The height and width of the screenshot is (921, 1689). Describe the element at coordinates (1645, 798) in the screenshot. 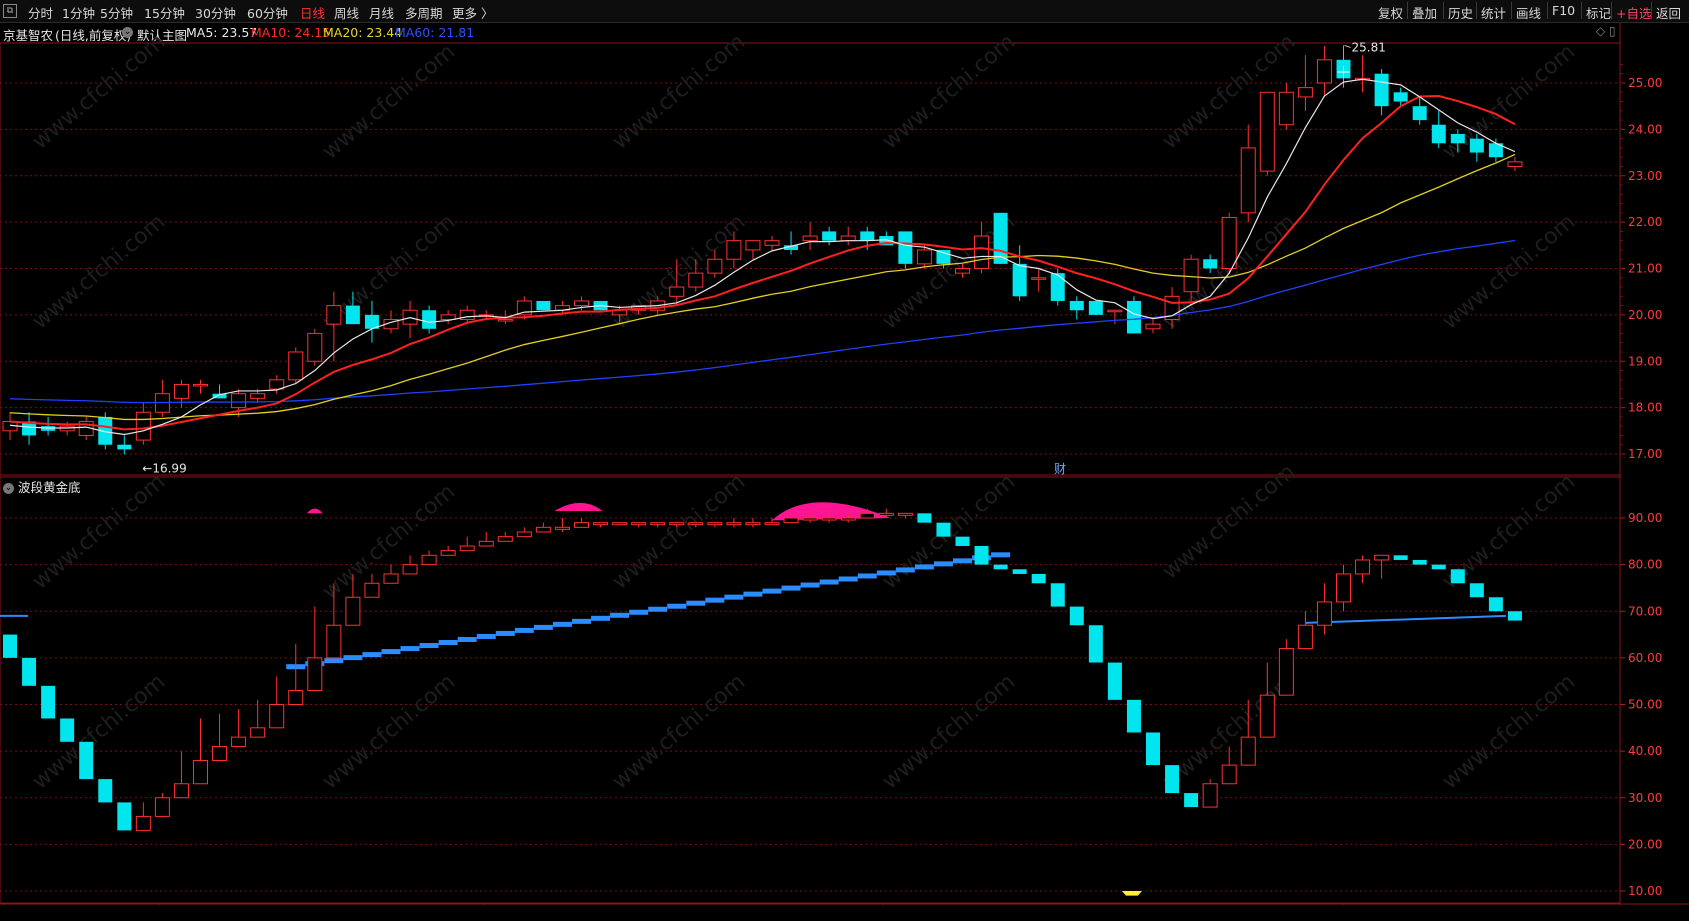

I see `sub-y-tick-label: 30.00` at that location.